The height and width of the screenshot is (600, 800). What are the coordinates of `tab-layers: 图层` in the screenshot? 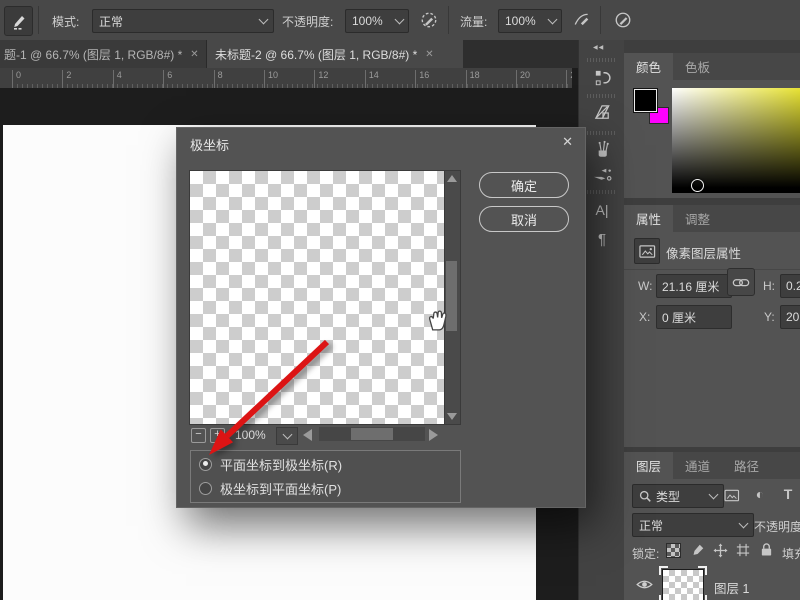 It's located at (649, 465).